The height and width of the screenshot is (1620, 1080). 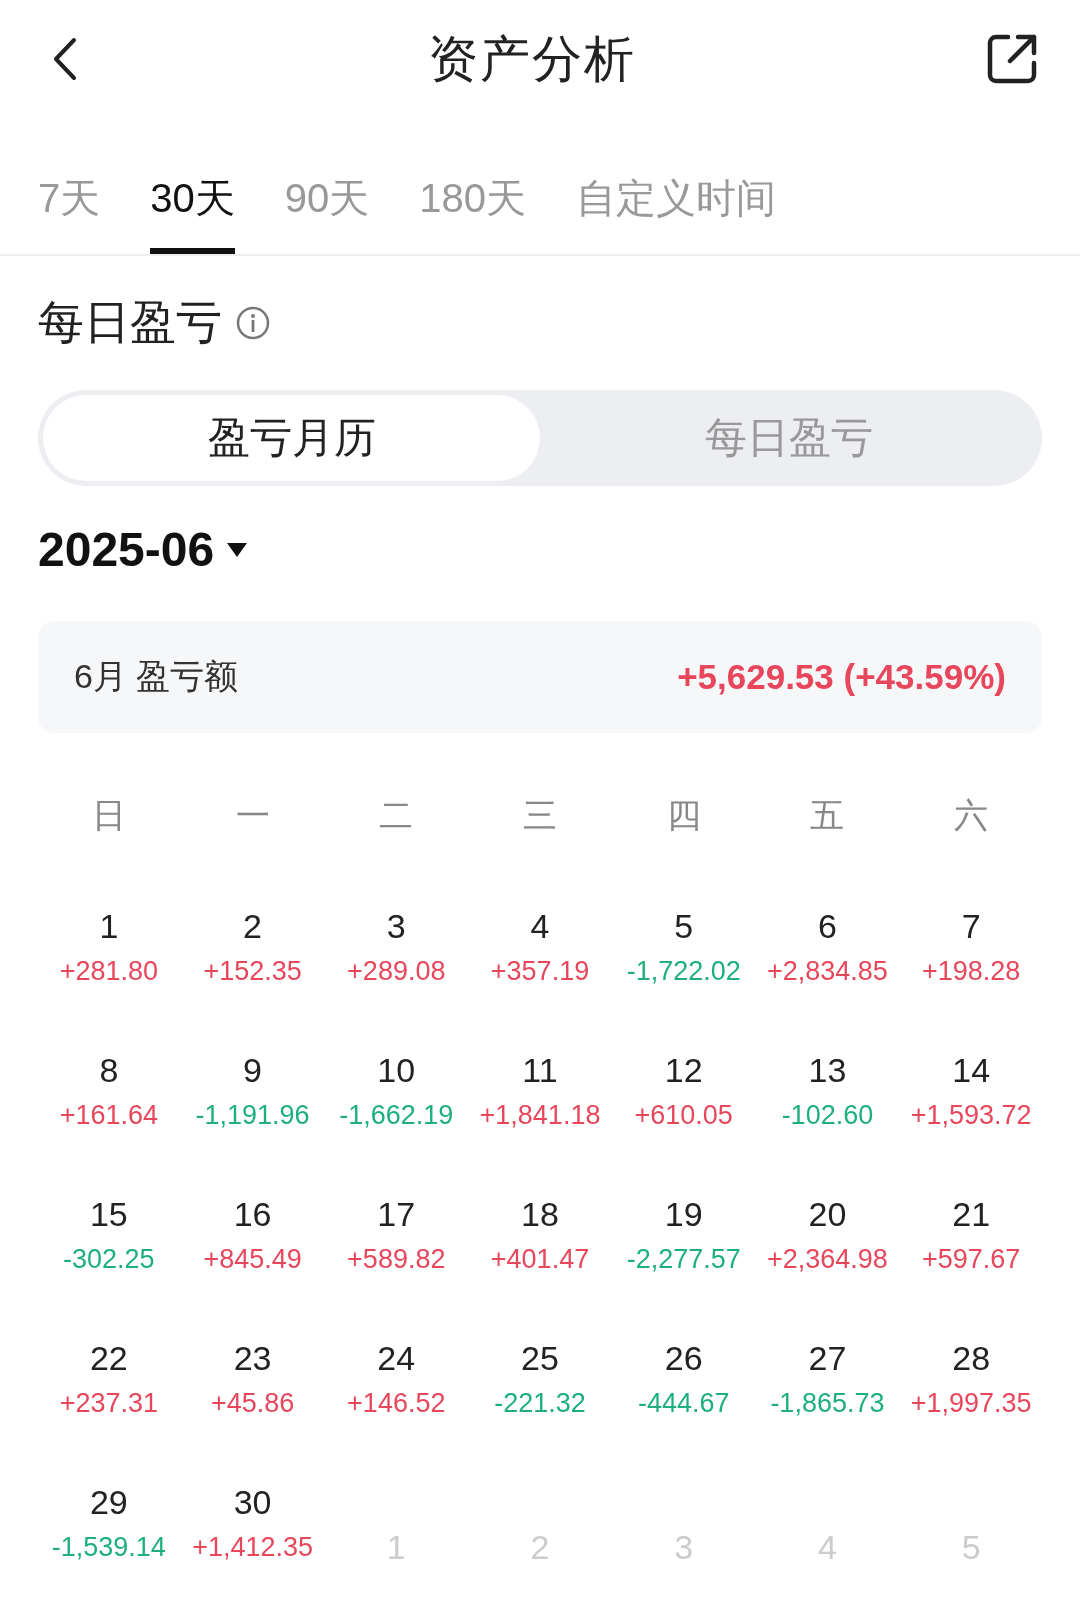 I want to click on page-title: 资产分析, so click(x=532, y=59).